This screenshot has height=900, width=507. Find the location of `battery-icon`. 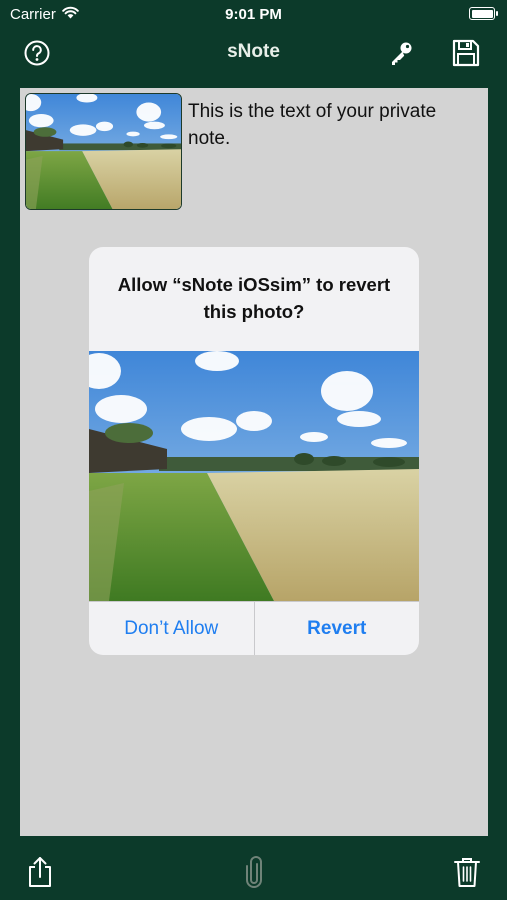

battery-icon is located at coordinates (483, 13).